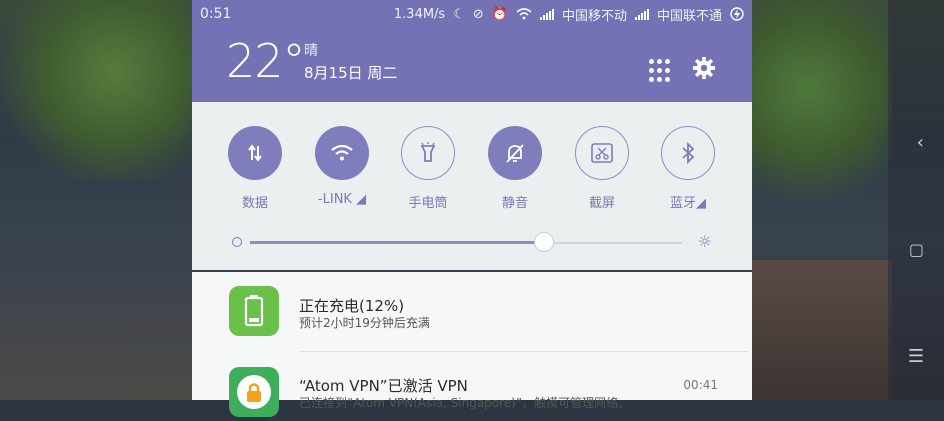 The image size is (944, 421). Describe the element at coordinates (254, 203) in the screenshot. I see `toggle-label: 数据` at that location.